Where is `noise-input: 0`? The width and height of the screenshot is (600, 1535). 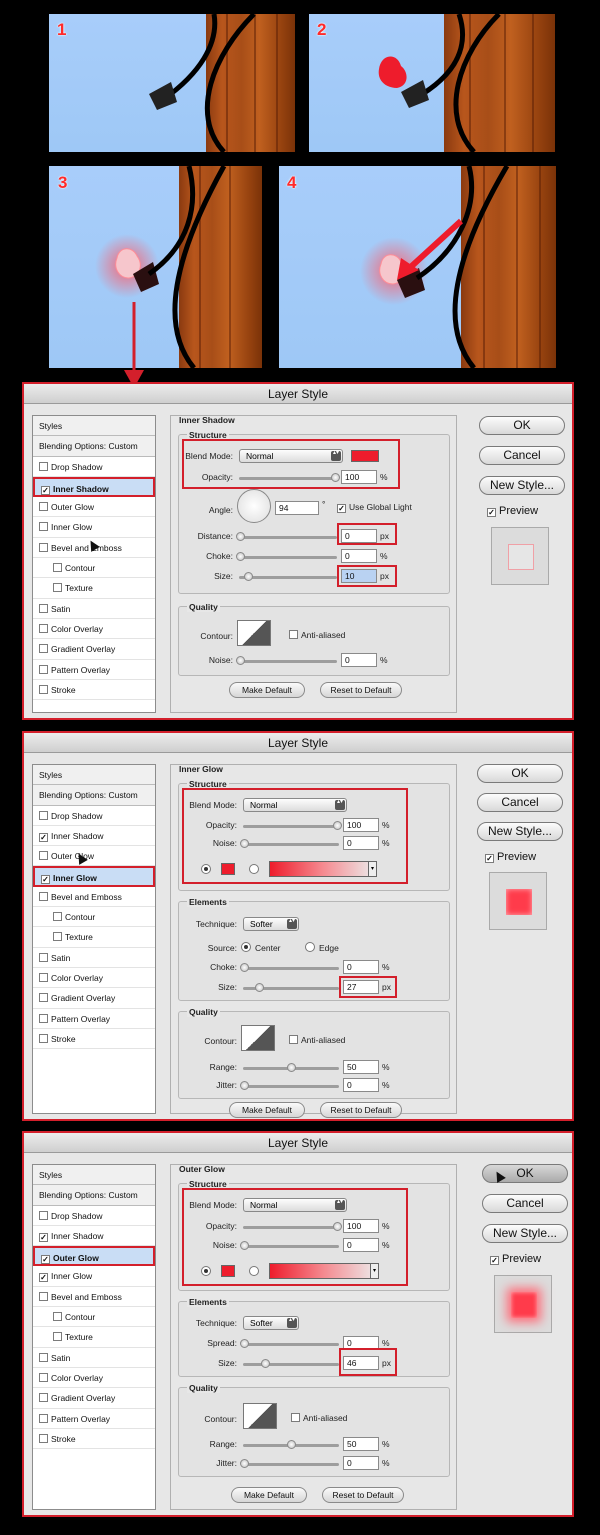 noise-input: 0 is located at coordinates (359, 660).